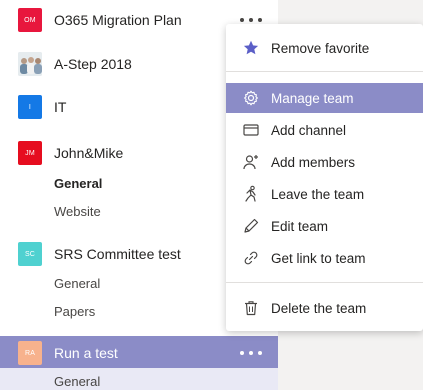  Describe the element at coordinates (30, 254) in the screenshot. I see `team-avatar: SC` at that location.